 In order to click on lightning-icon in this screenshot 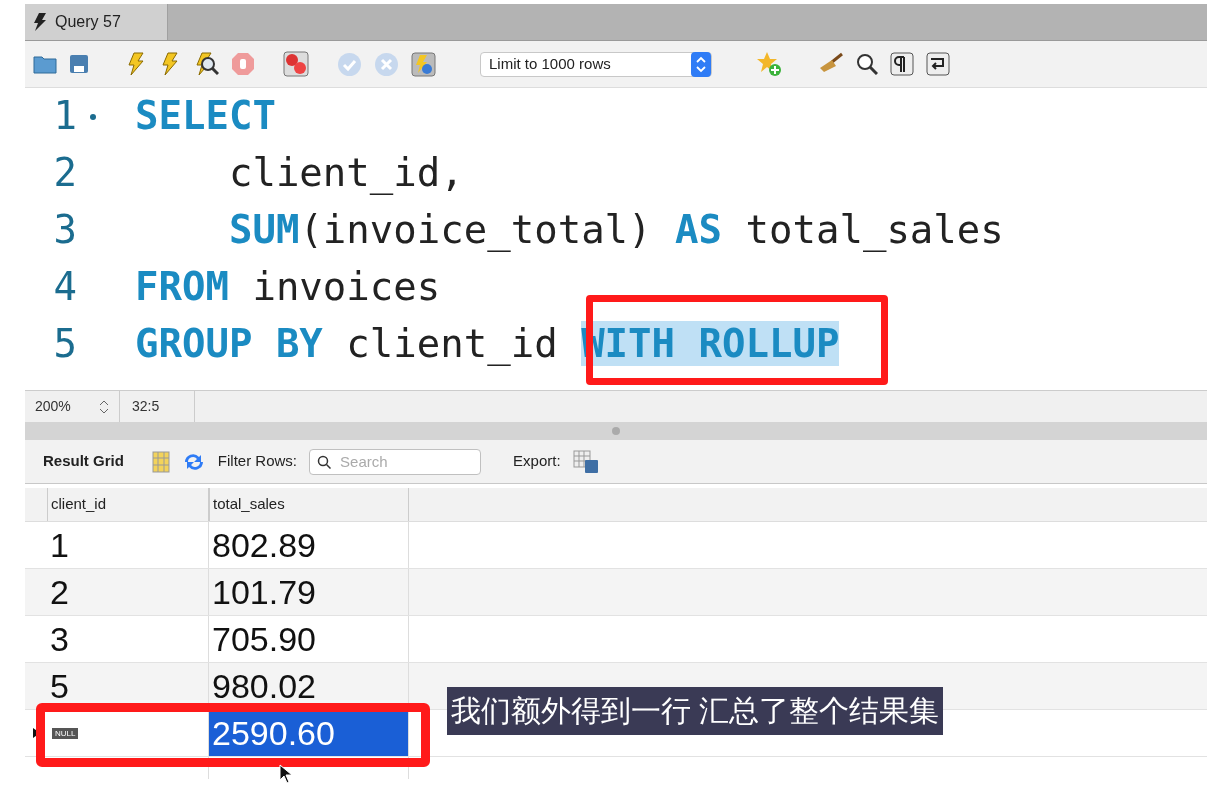, I will do `click(40, 22)`.